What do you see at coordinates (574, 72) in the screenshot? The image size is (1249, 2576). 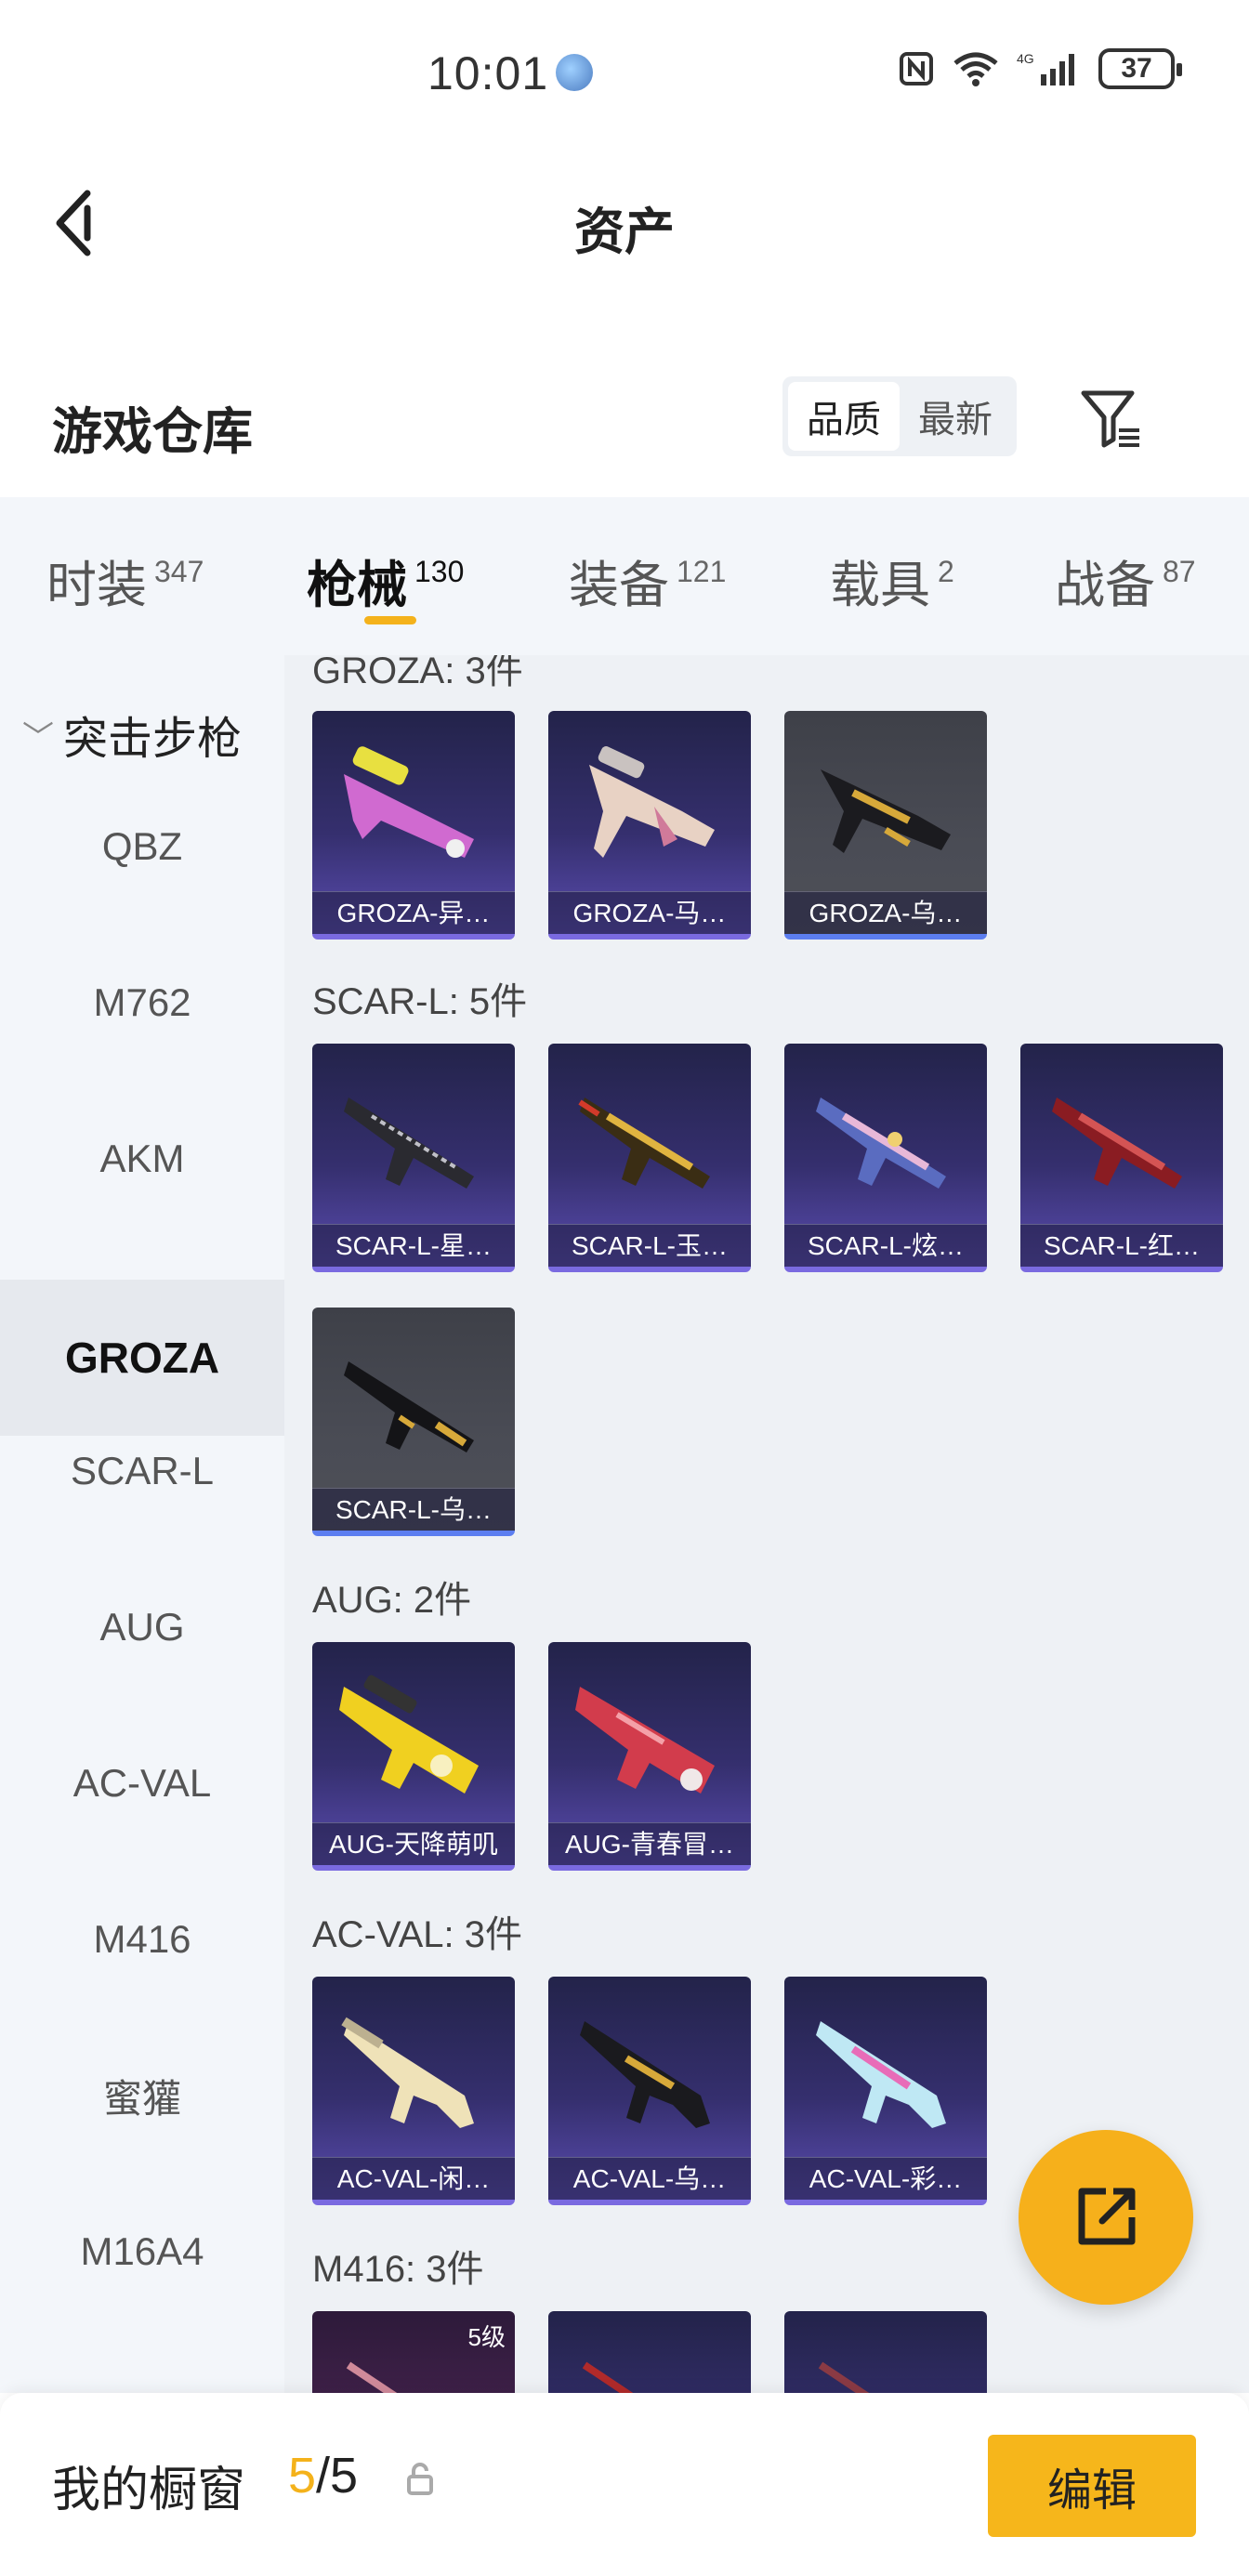 I see `notification-avatar-icon` at bounding box center [574, 72].